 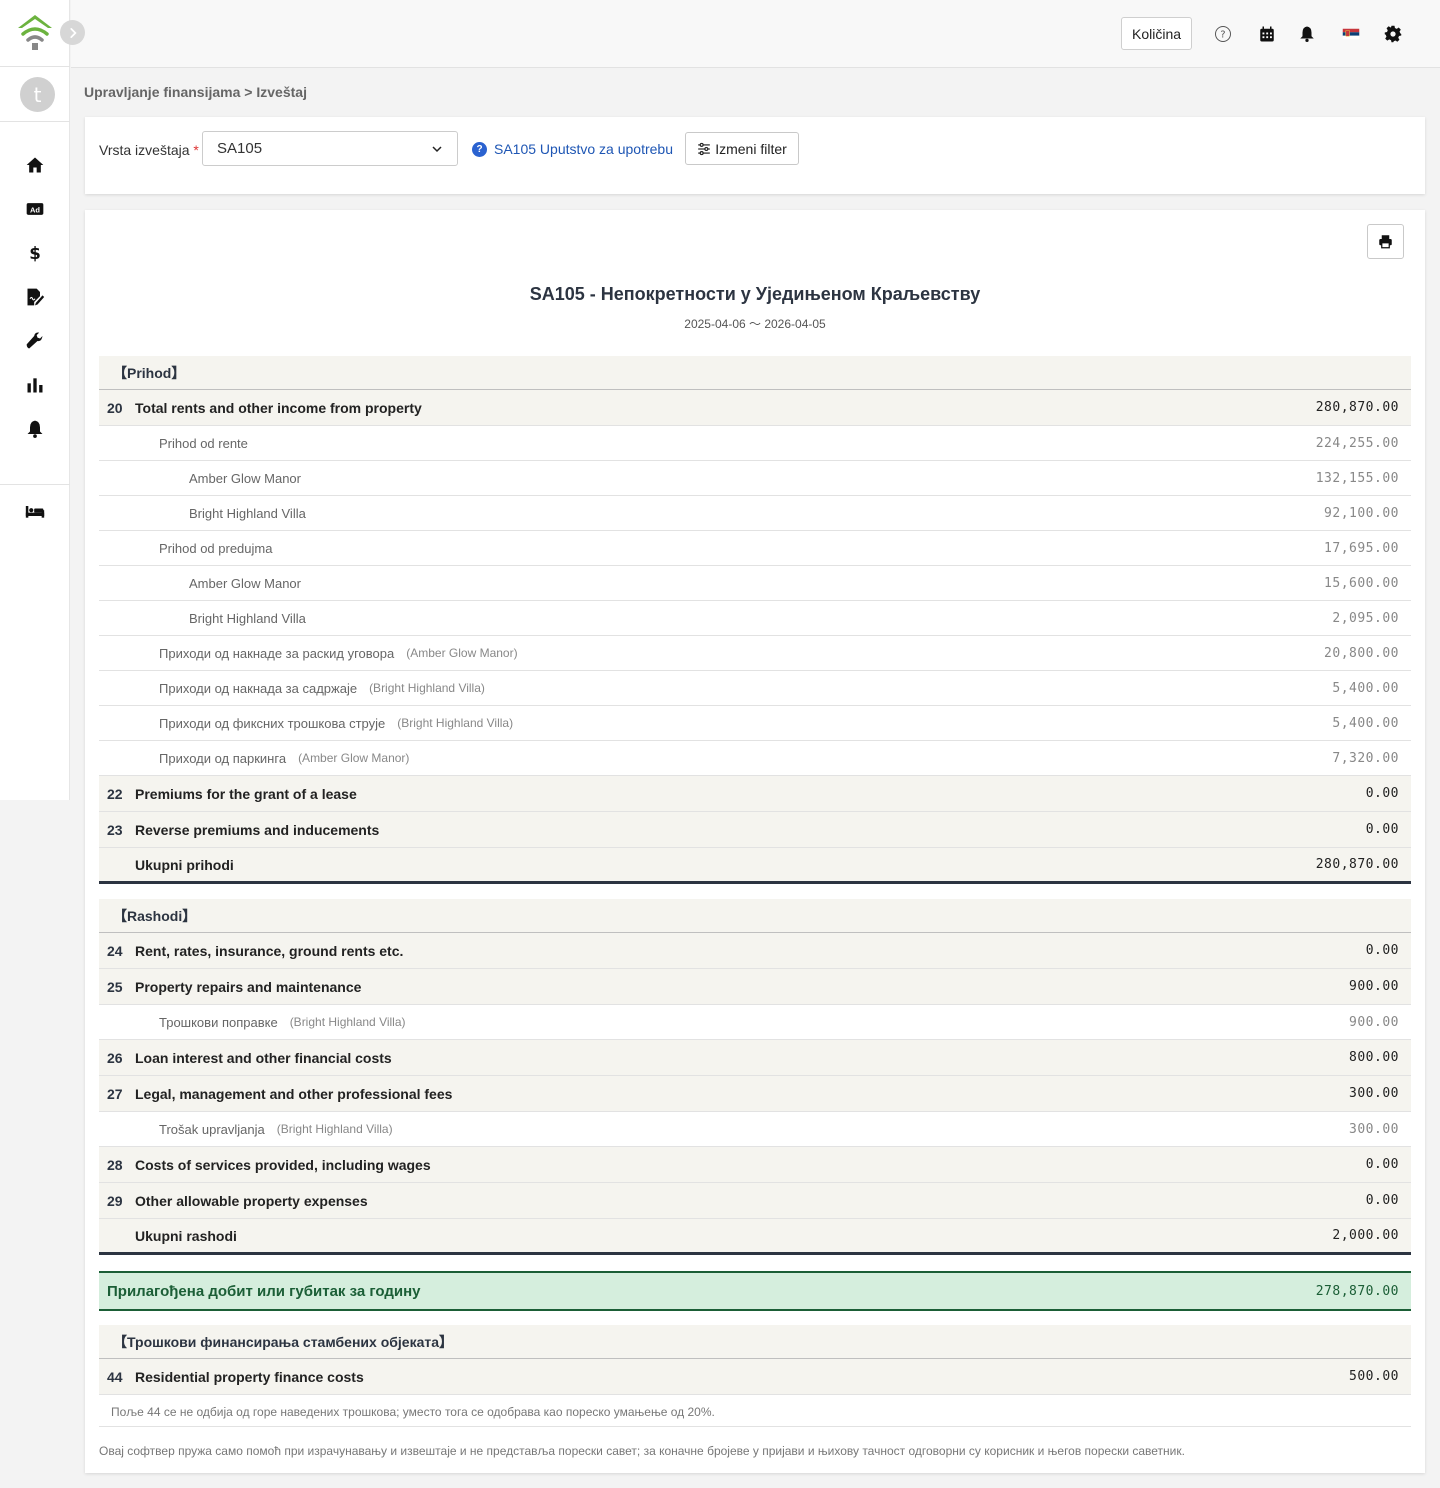 What do you see at coordinates (1365, 1235) in the screenshot?
I see `line-value: 2,000.00` at bounding box center [1365, 1235].